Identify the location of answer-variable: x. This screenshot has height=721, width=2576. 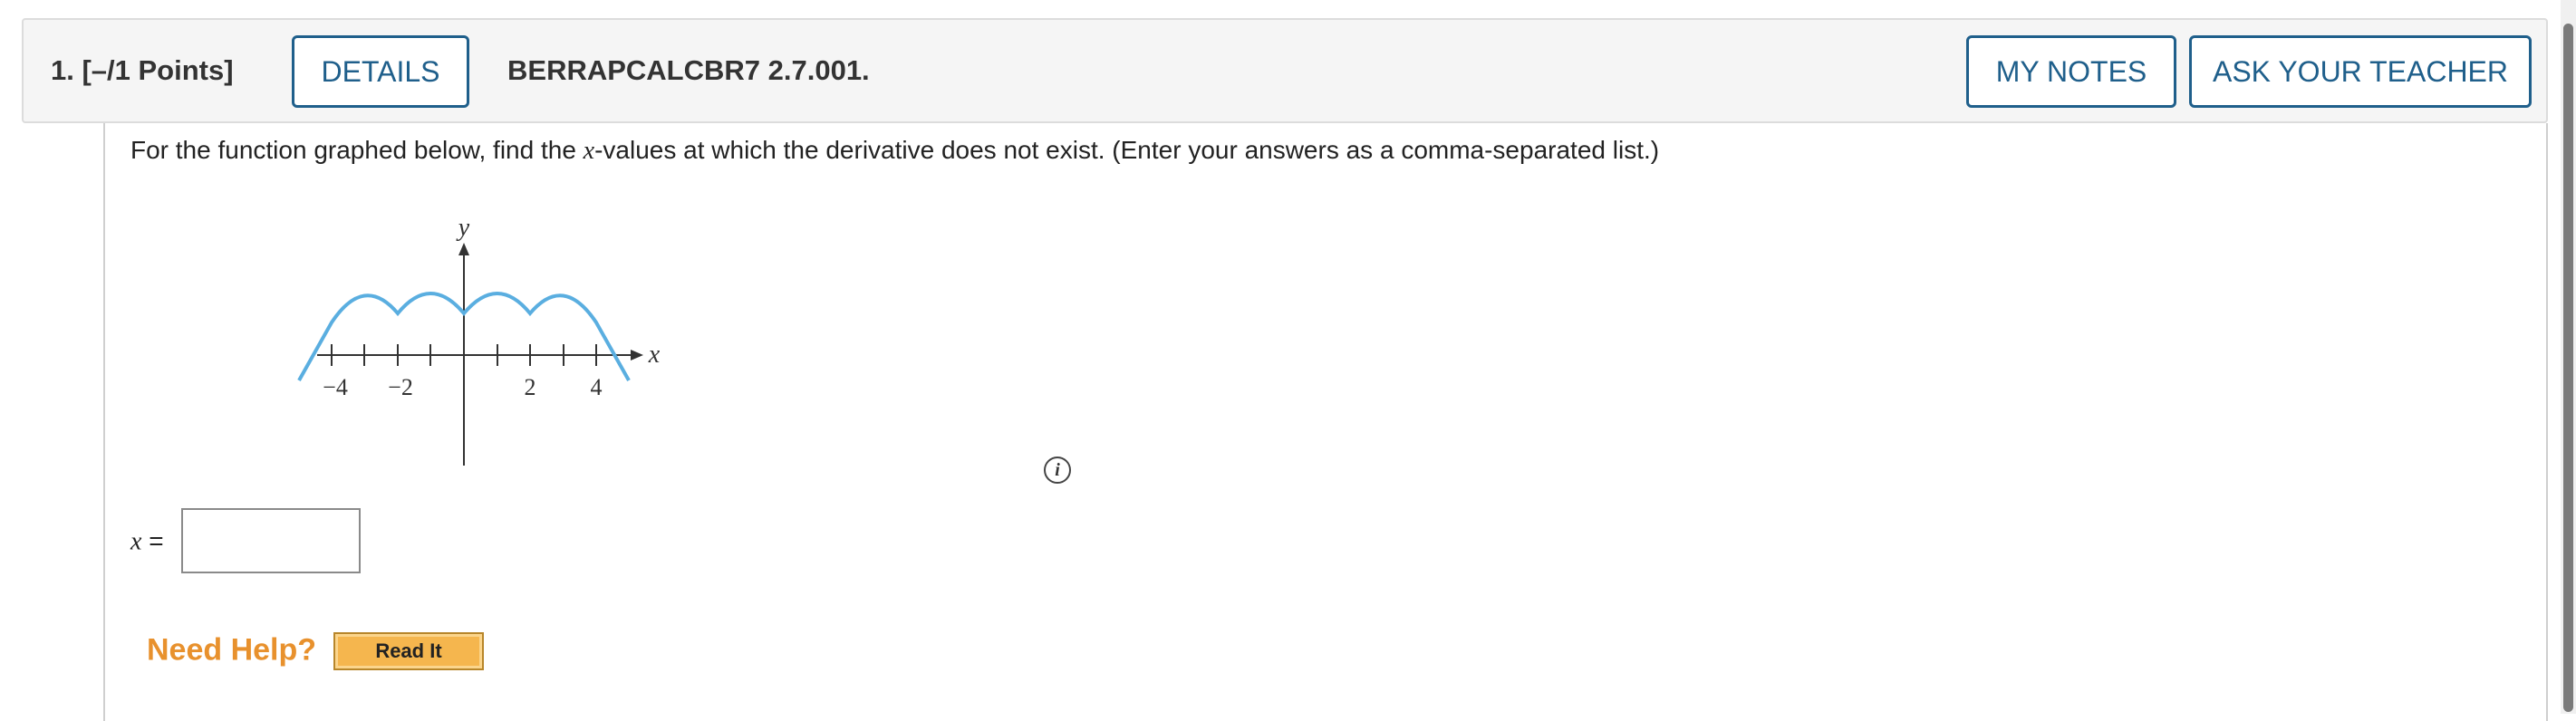
(136, 541).